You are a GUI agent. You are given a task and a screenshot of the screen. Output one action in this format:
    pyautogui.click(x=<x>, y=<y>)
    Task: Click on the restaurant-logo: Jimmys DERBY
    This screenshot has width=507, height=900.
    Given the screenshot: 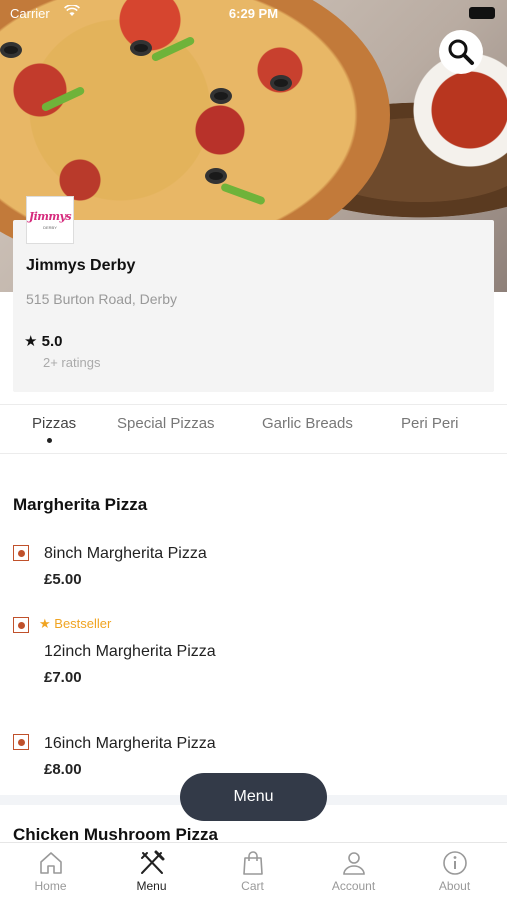 What is the action you would take?
    pyautogui.click(x=50, y=220)
    